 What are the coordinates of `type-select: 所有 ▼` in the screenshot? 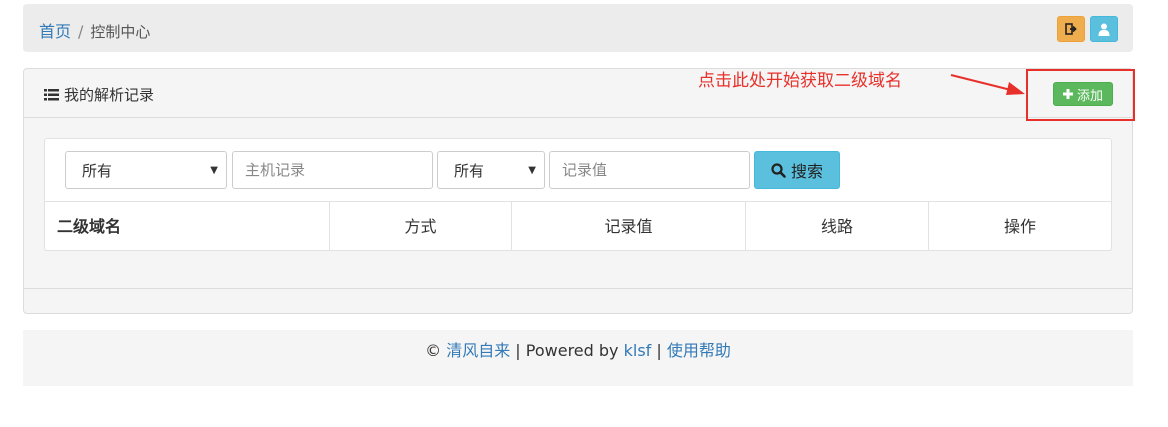 It's located at (146, 170).